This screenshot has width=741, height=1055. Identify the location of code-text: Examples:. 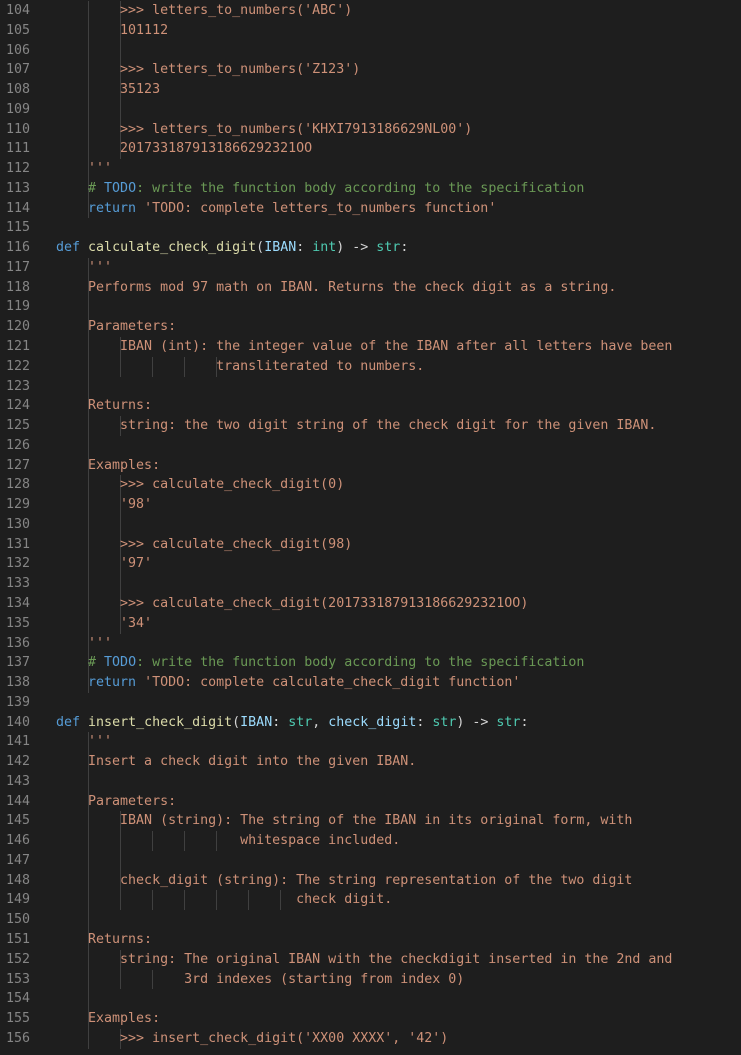
(108, 1019).